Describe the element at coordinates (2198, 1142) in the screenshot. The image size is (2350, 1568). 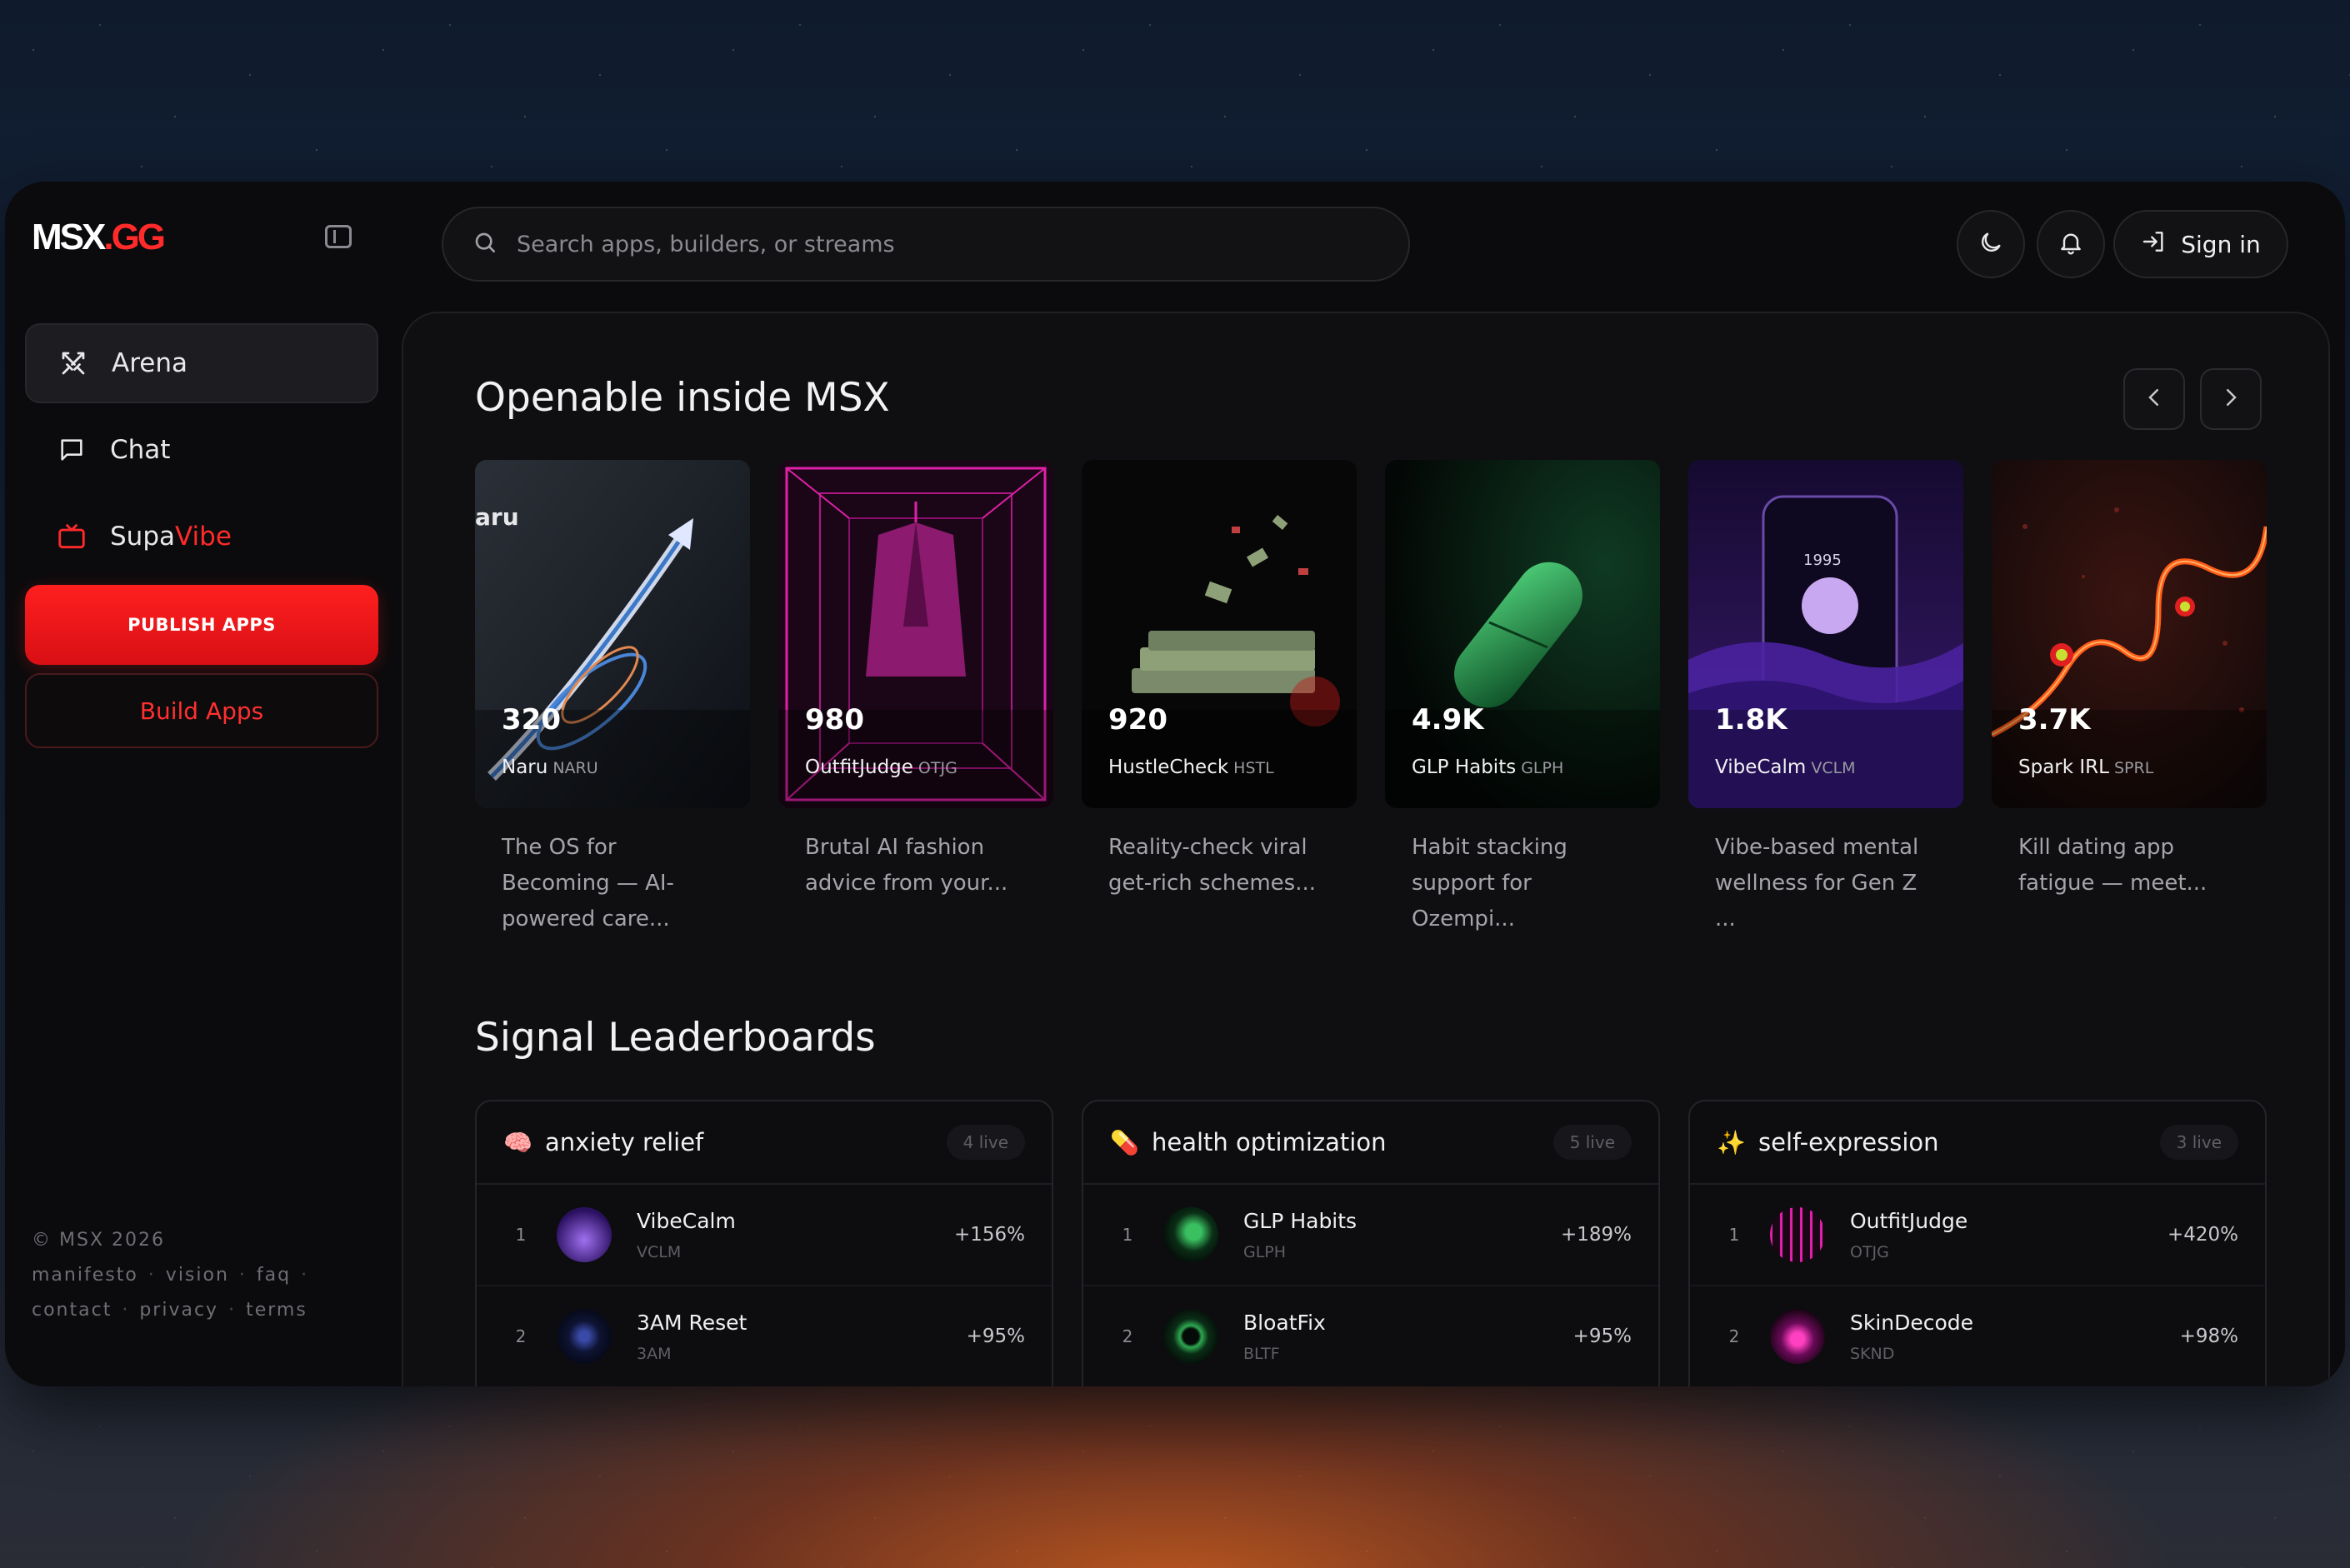
I see `live-count-badge: 3 live` at that location.